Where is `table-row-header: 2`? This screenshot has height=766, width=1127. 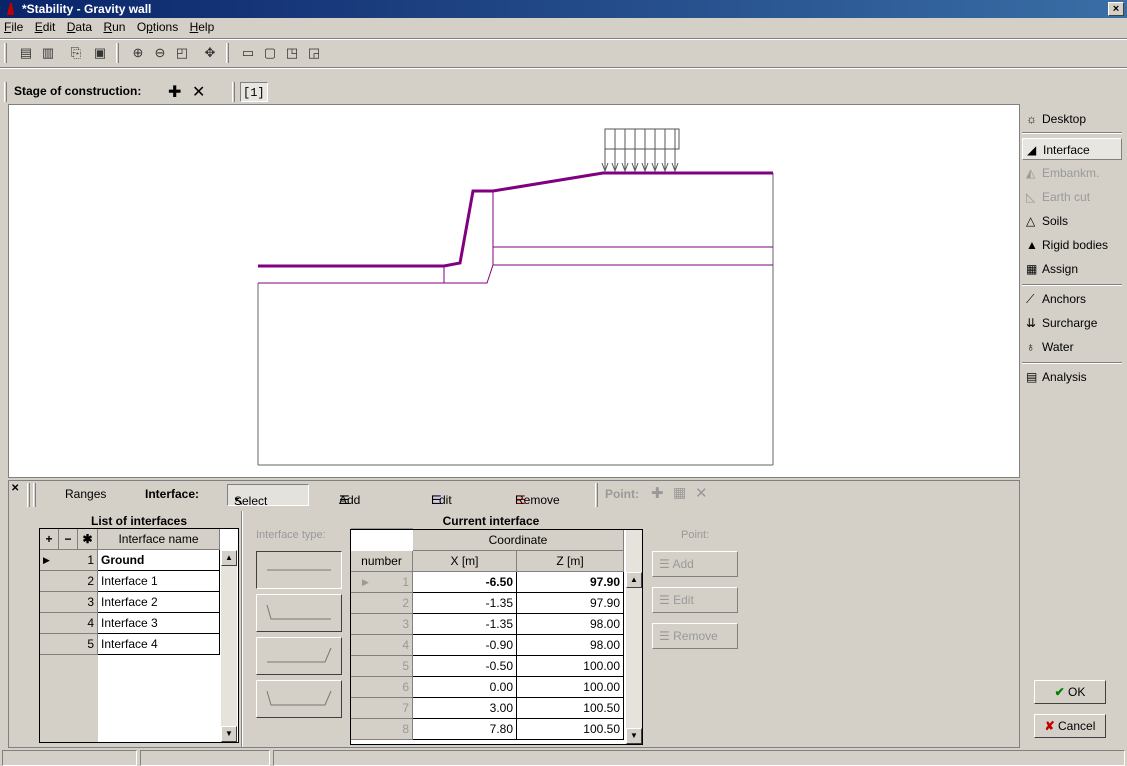 table-row-header: 2 is located at coordinates (69, 581).